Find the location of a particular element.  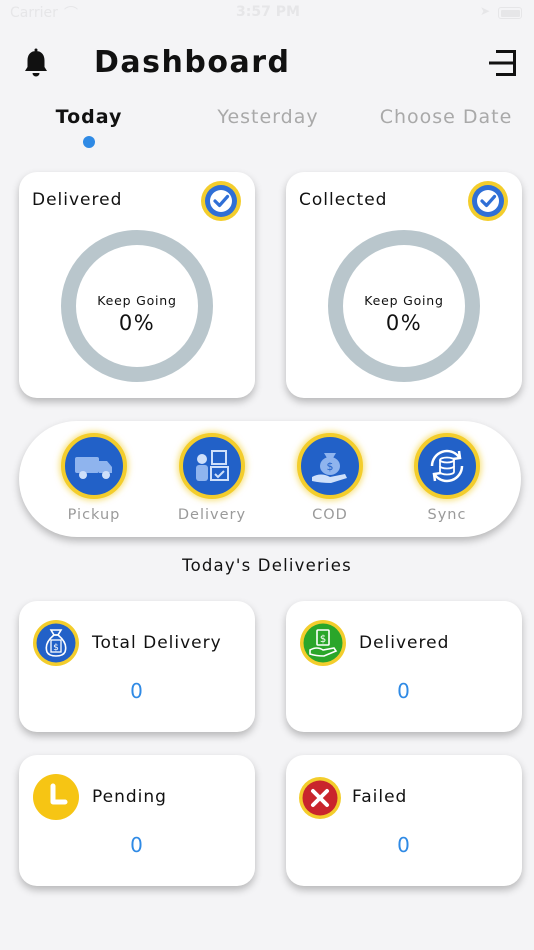

progress-card-title: Collected is located at coordinates (343, 200).